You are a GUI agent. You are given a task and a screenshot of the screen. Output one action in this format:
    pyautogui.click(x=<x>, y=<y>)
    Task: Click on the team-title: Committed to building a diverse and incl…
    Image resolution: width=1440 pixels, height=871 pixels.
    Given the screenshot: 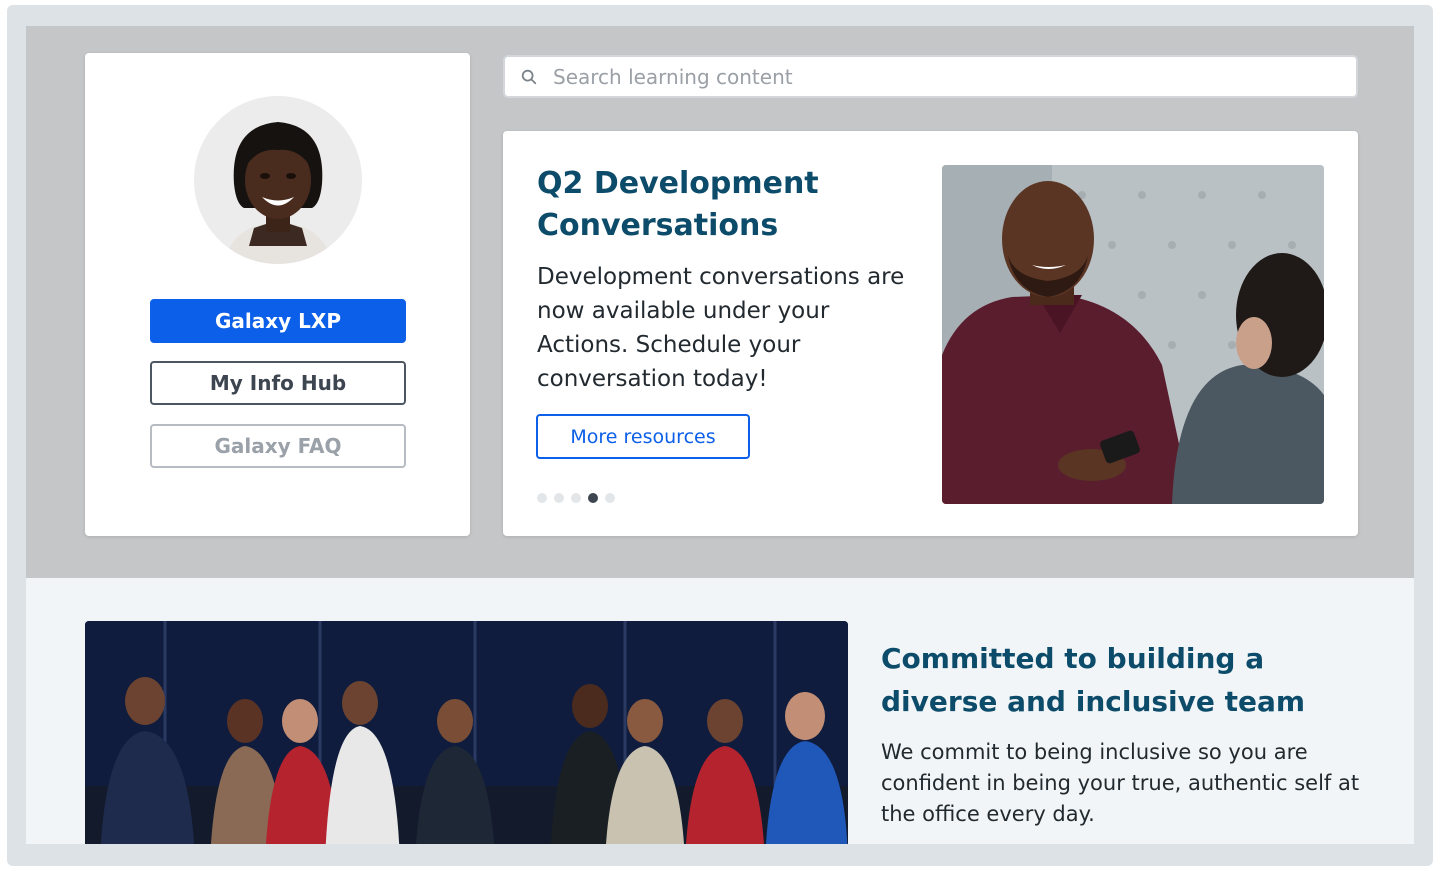 What is the action you would take?
    pyautogui.click(x=1093, y=680)
    